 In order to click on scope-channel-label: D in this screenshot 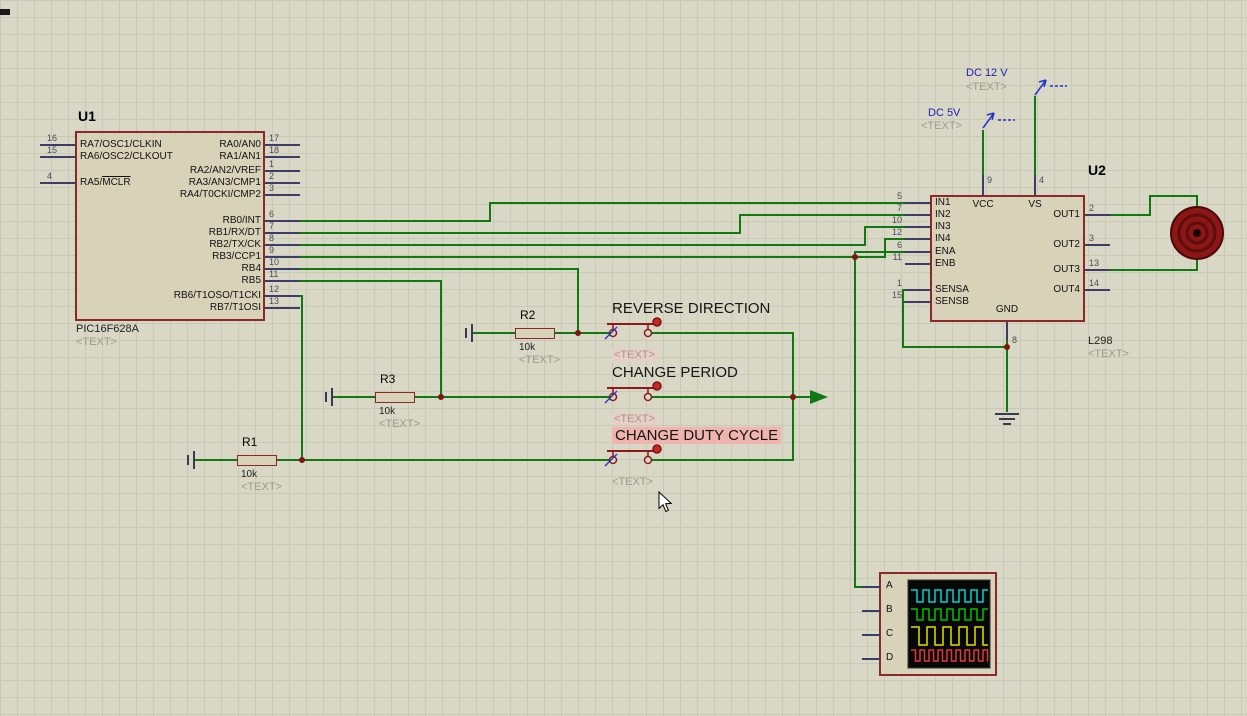, I will do `click(890, 657)`.